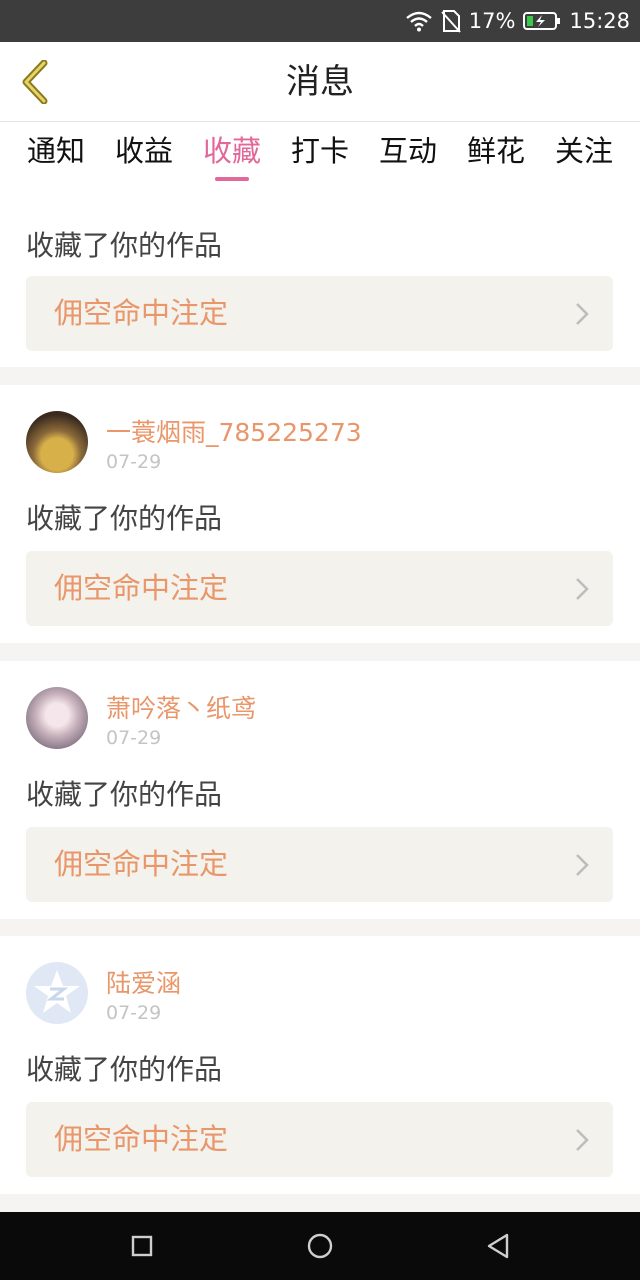 This screenshot has height=1280, width=640. I want to click on tab-favorites: 收藏, so click(232, 153).